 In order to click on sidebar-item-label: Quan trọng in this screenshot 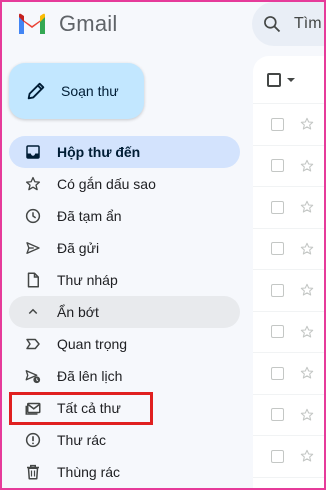, I will do `click(92, 344)`.